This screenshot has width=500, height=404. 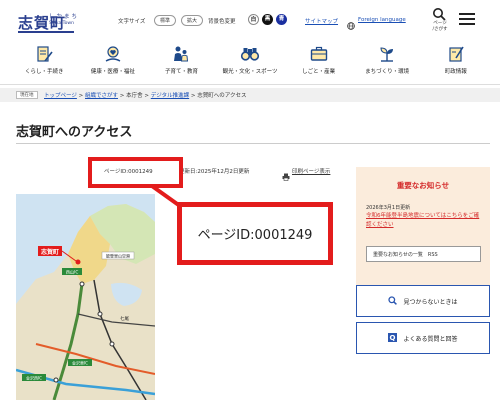 I want to click on bg-blue-button: 青, so click(x=281, y=19).